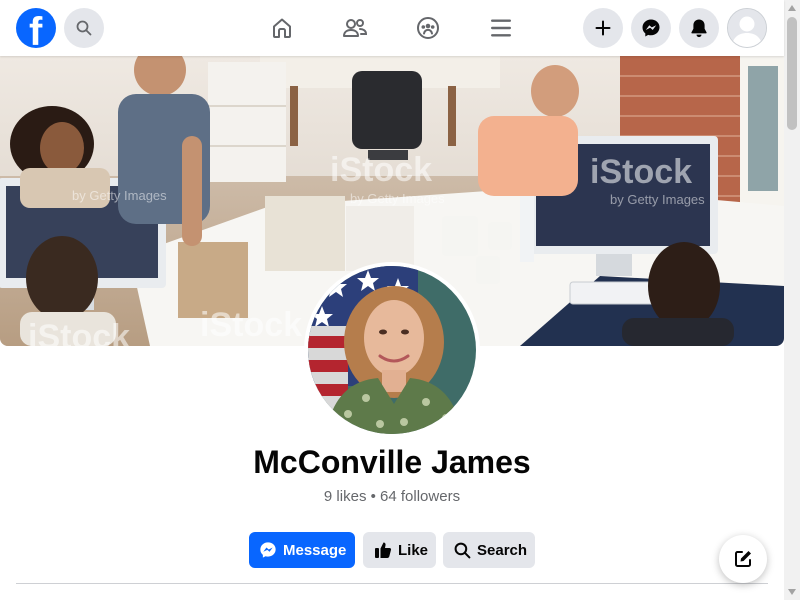 The image size is (800, 600). I want to click on bell-icon, so click(699, 28).